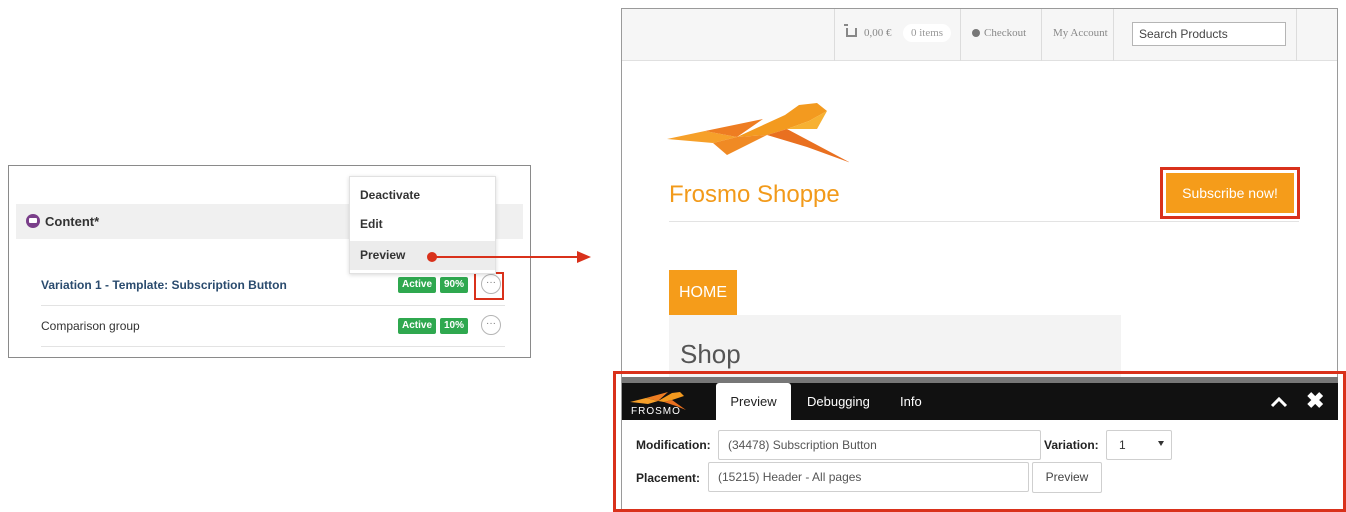  I want to click on menu-item-edit: Edit, so click(422, 224).